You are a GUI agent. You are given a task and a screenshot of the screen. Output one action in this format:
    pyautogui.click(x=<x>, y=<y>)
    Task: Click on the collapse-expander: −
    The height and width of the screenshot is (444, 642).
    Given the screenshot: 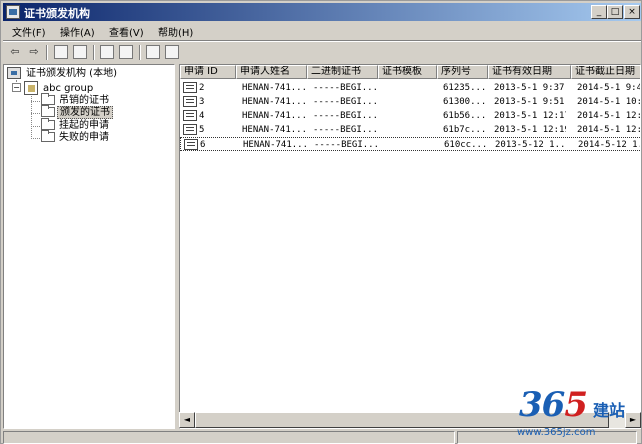 What is the action you would take?
    pyautogui.click(x=16, y=87)
    